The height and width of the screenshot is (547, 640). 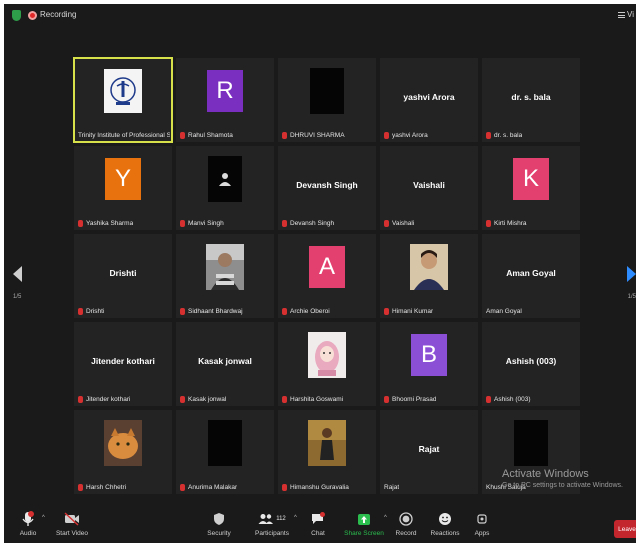 I want to click on participant-display-name: dr. s. bala, so click(x=531, y=97).